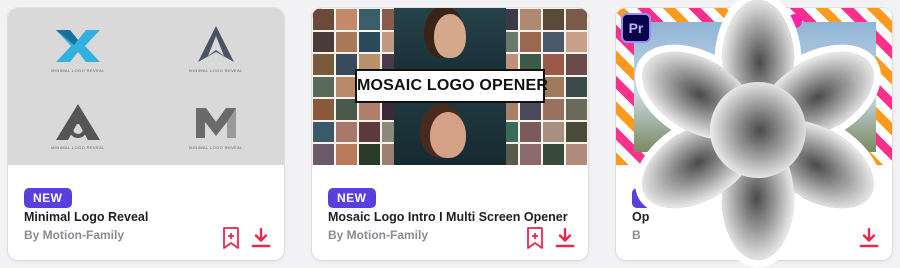 Image resolution: width=900 pixels, height=268 pixels. Describe the element at coordinates (450, 40) in the screenshot. I see `hero-photo-top` at that location.